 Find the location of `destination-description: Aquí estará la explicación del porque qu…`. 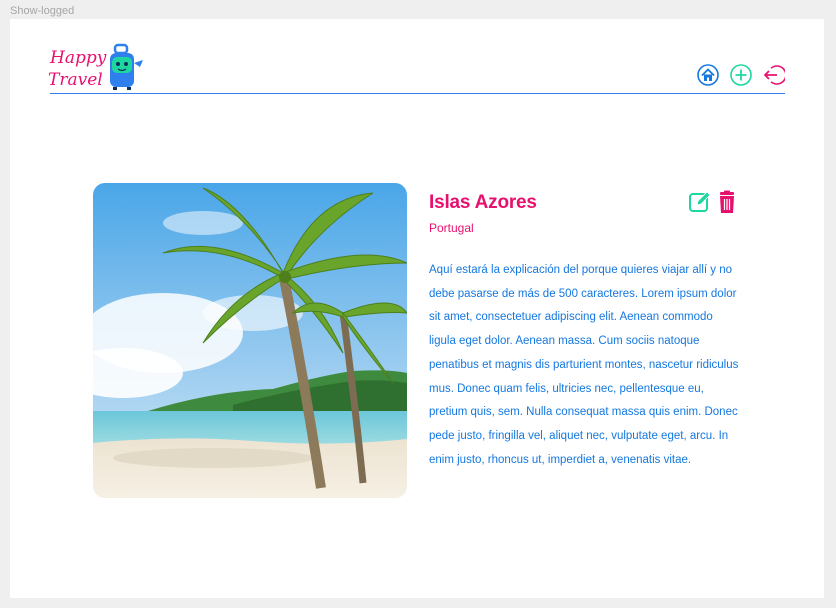

destination-description: Aquí estará la explicación del porque qu… is located at coordinates (584, 365).